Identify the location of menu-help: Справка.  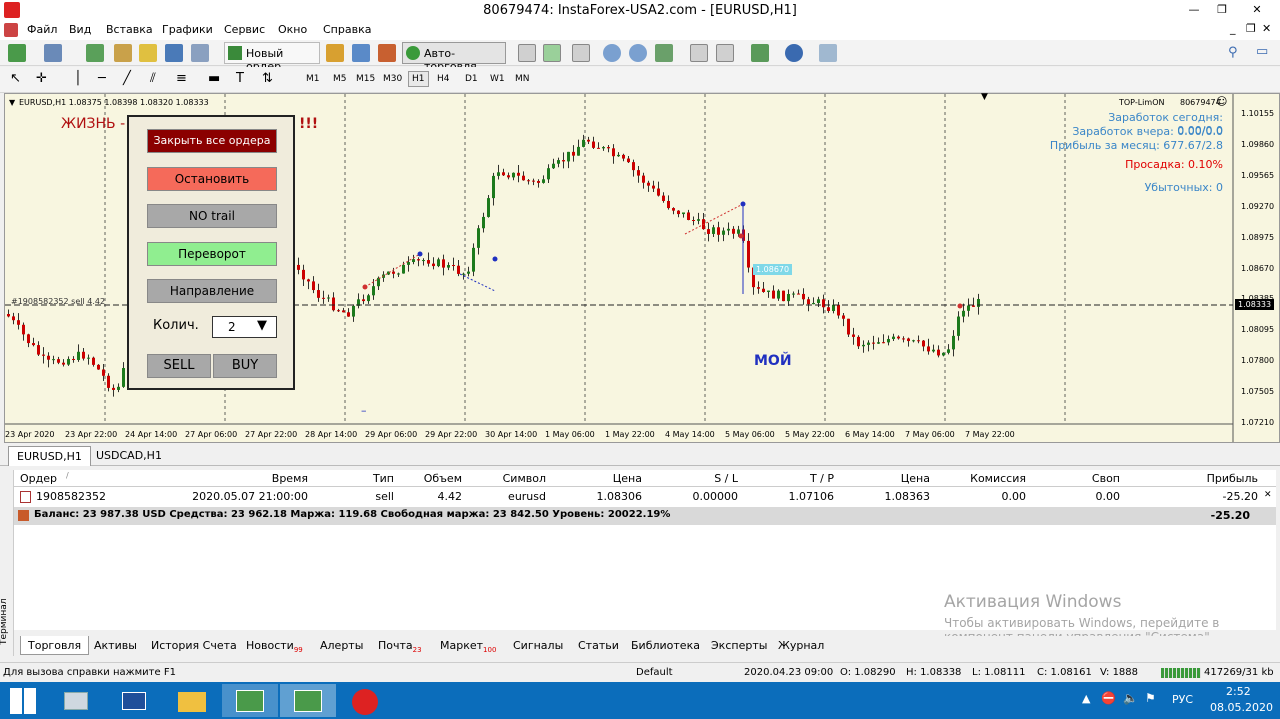
(347, 29).